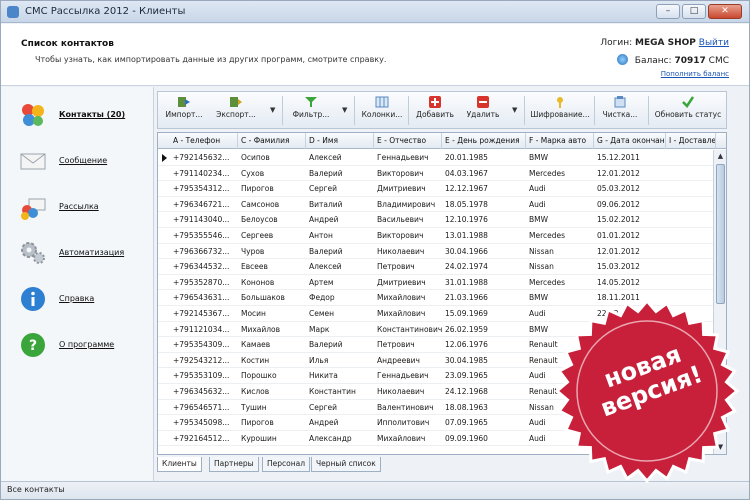 This screenshot has width=750, height=500. What do you see at coordinates (483, 110) in the screenshot?
I see `delete-button: Удалить` at bounding box center [483, 110].